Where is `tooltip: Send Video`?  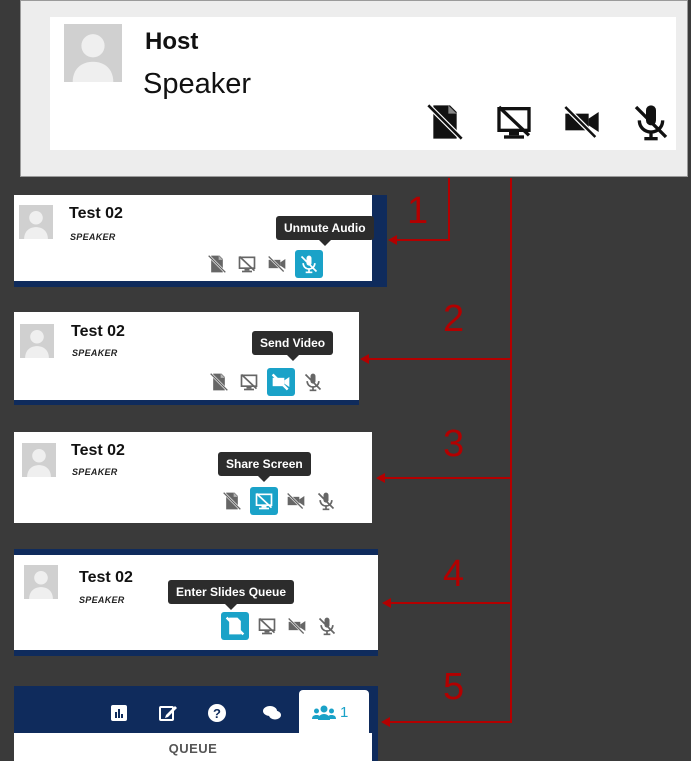
tooltip: Send Video is located at coordinates (293, 346).